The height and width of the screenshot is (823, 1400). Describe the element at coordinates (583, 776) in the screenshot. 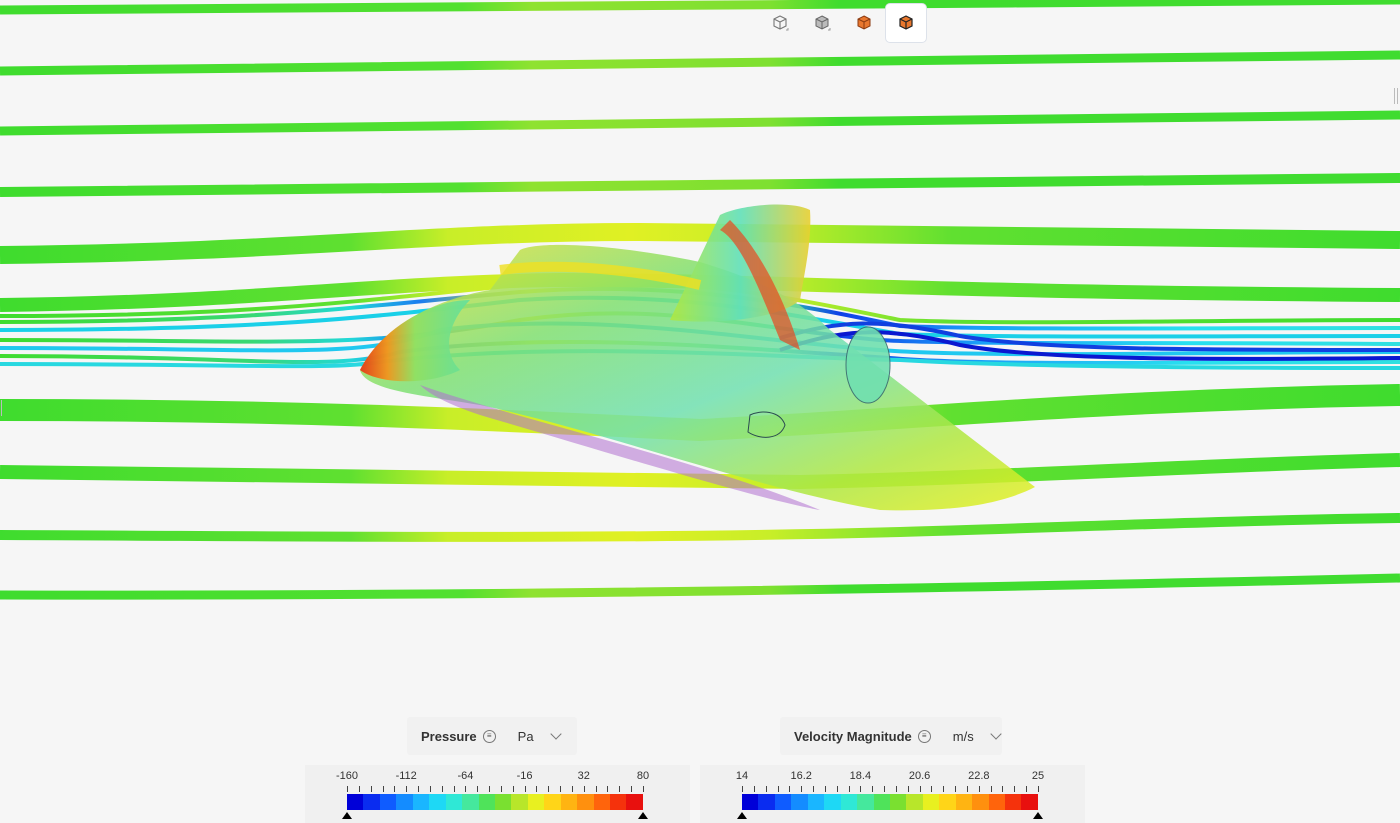

I see `tick-label: 32` at that location.